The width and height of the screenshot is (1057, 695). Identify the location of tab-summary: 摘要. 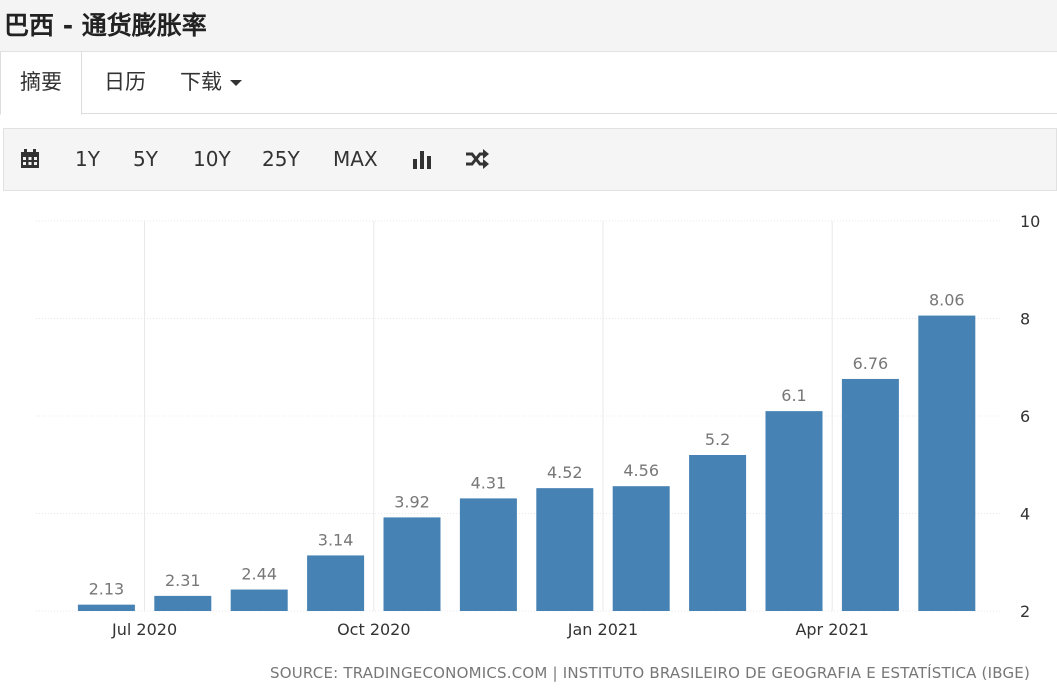
(41, 83).